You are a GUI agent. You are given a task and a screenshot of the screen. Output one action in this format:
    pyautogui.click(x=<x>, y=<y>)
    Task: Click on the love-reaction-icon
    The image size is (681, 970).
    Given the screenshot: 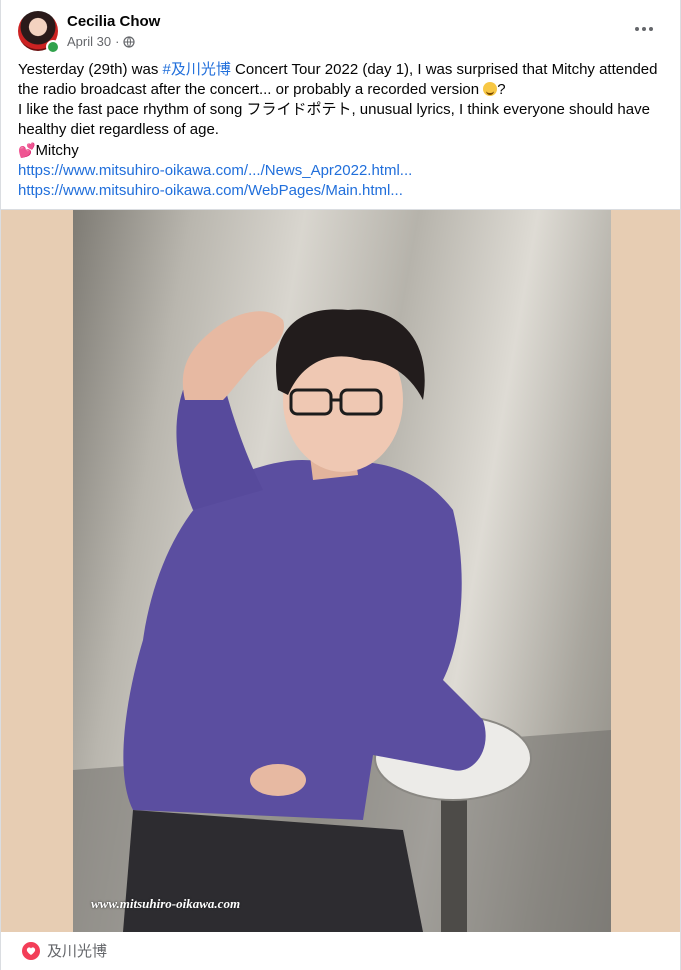 What is the action you would take?
    pyautogui.click(x=31, y=950)
    